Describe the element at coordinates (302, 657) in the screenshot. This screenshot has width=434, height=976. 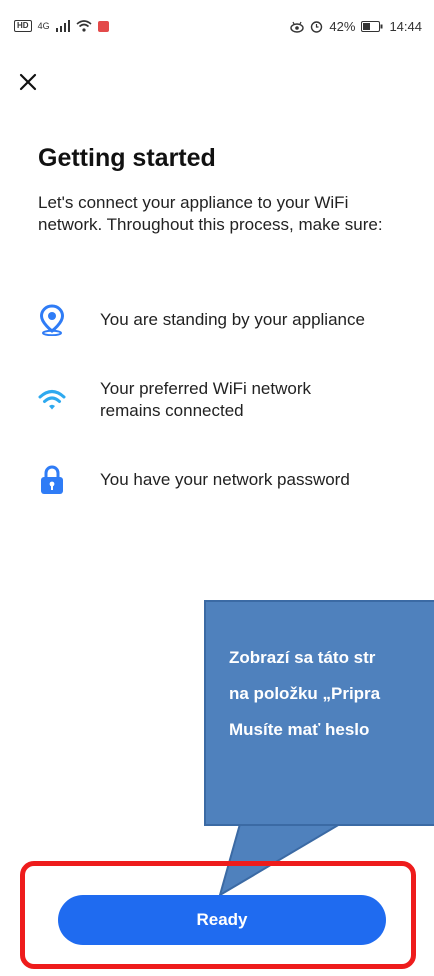
I see `callout-line: Zobrazí sa táto str` at that location.